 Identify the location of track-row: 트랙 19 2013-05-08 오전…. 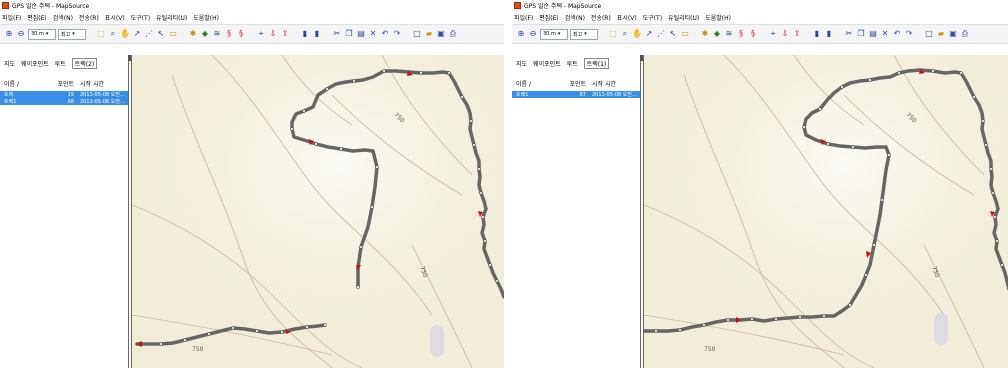
(64, 94).